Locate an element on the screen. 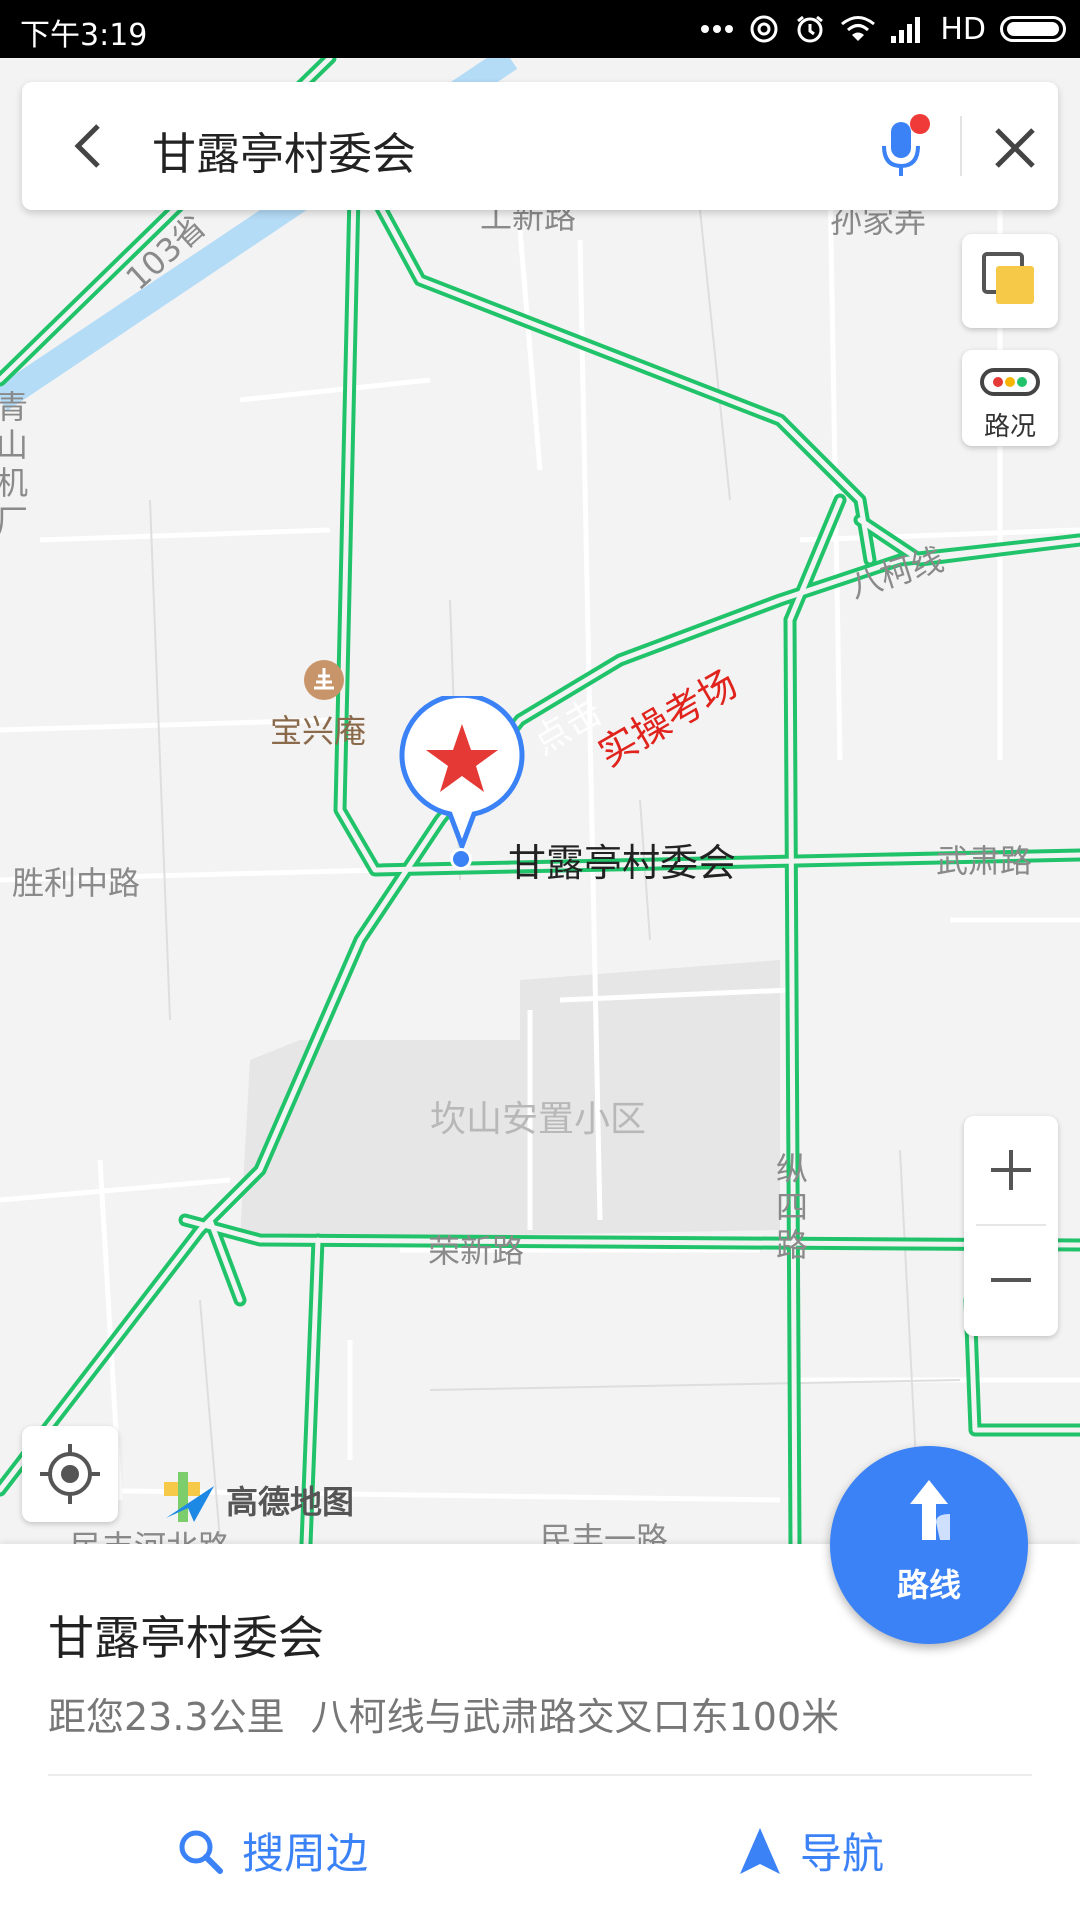 This screenshot has width=1080, height=1920. search-icon is located at coordinates (201, 1852).